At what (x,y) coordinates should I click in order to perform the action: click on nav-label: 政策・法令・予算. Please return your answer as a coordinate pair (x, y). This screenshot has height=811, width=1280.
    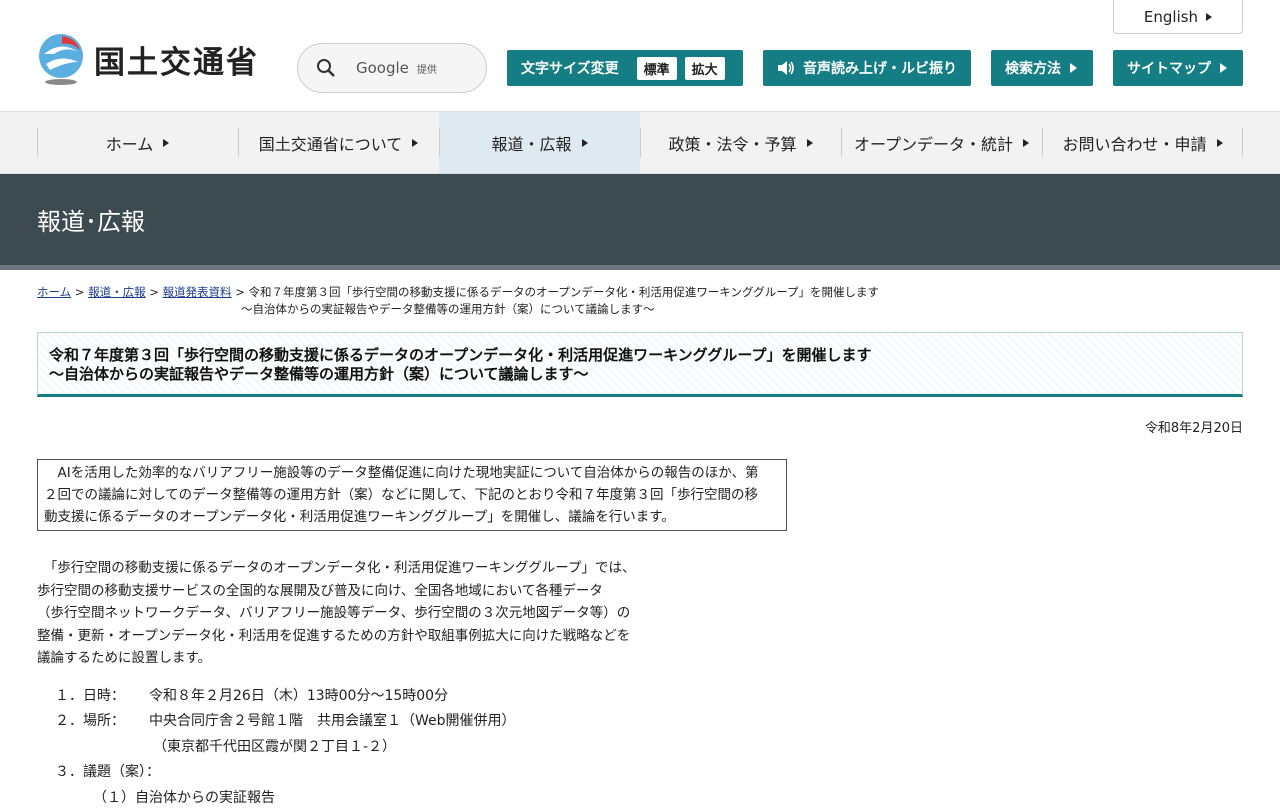
    Looking at the image, I should click on (732, 143).